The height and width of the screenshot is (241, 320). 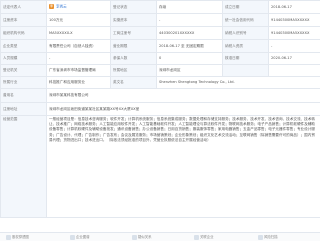 I want to click on field-label: 登记状态, so click(x=134, y=7).